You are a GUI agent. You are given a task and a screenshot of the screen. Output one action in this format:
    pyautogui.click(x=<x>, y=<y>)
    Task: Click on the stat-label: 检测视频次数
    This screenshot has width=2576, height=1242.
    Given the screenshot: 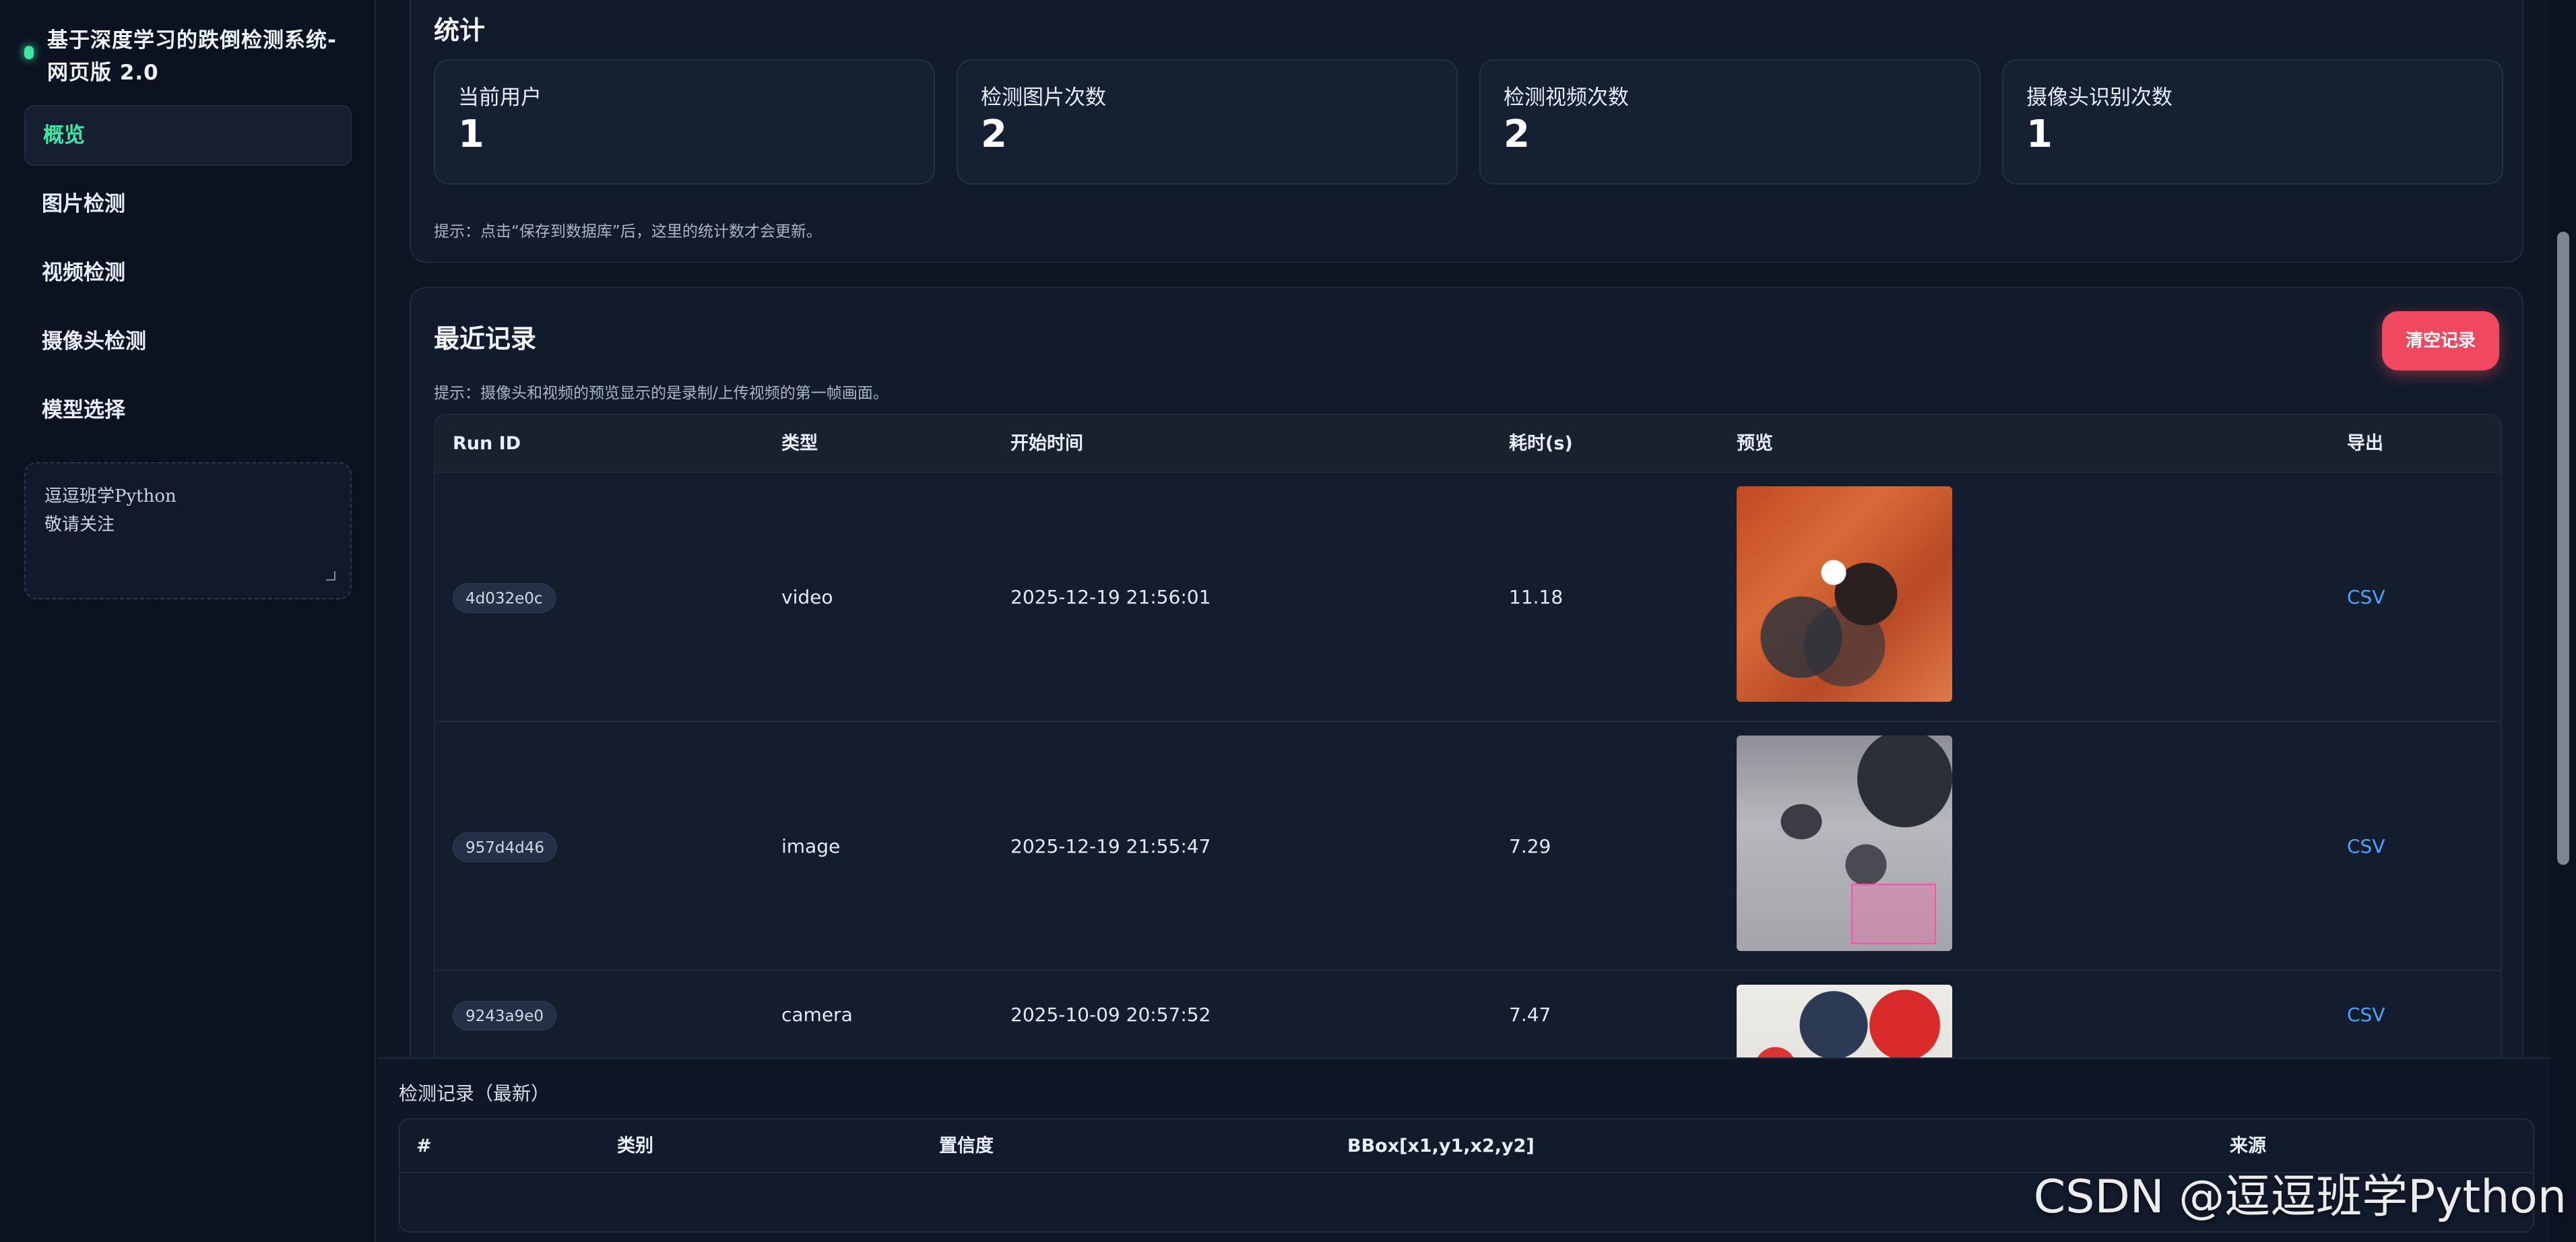 What is the action you would take?
    pyautogui.click(x=1566, y=98)
    